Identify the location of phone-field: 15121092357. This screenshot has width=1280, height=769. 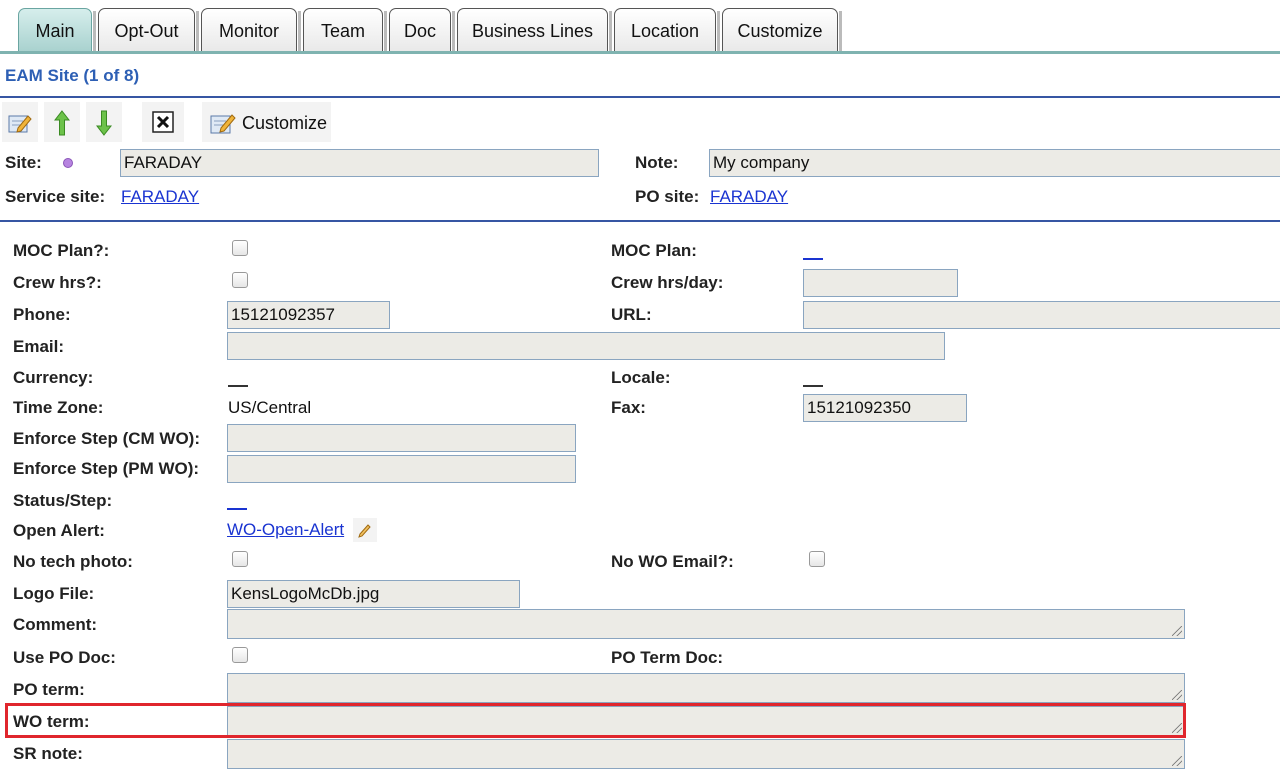
(308, 315).